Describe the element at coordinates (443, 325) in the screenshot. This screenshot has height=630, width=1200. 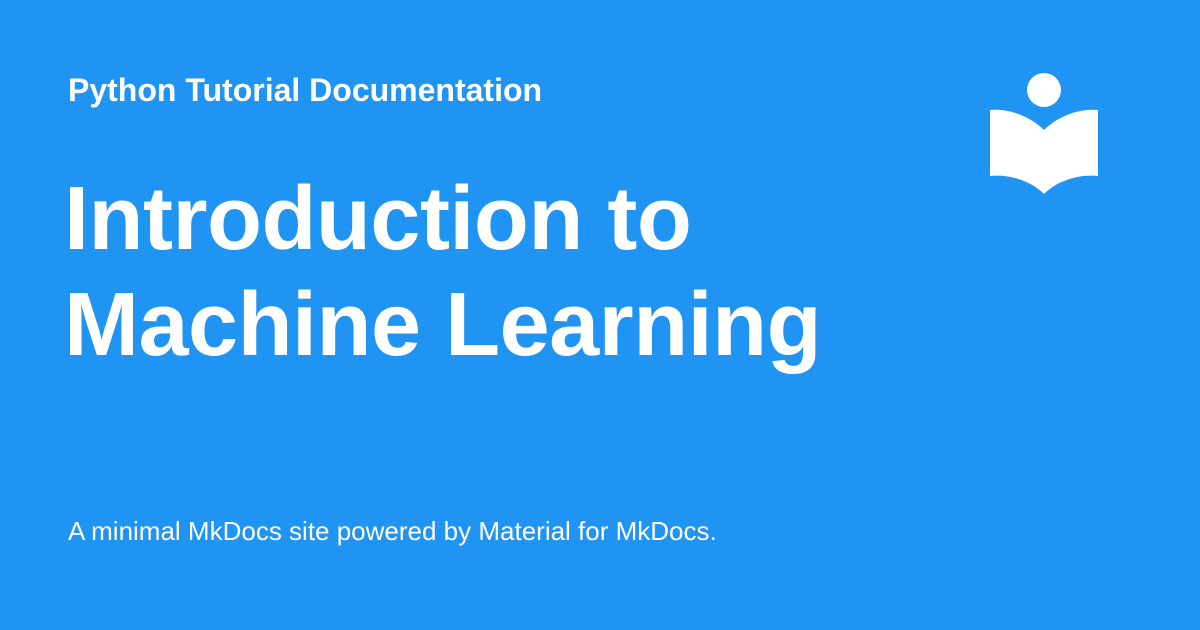
I see `page-title-line-2: Machine Learning` at that location.